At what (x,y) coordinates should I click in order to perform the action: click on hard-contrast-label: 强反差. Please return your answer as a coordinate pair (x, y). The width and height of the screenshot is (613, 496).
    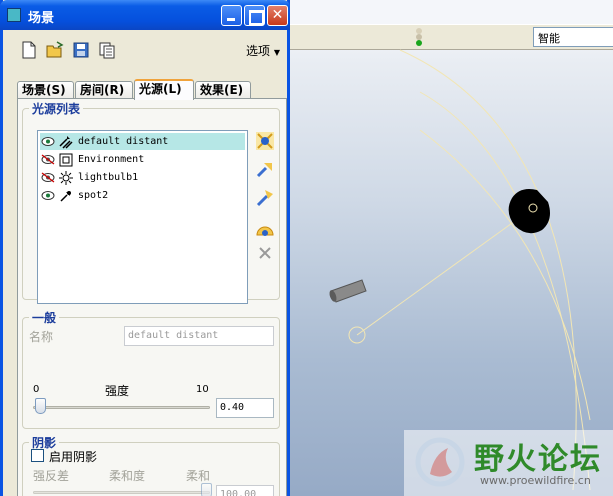
    Looking at the image, I should click on (51, 476).